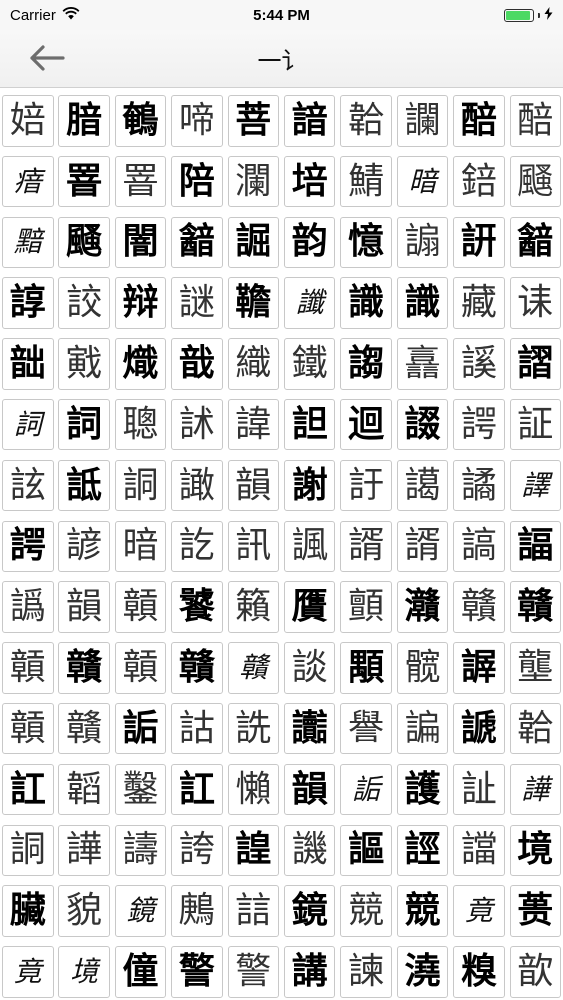 This screenshot has width=563, height=1000. Describe the element at coordinates (366, 303) in the screenshot. I see `character-cell: 識` at that location.